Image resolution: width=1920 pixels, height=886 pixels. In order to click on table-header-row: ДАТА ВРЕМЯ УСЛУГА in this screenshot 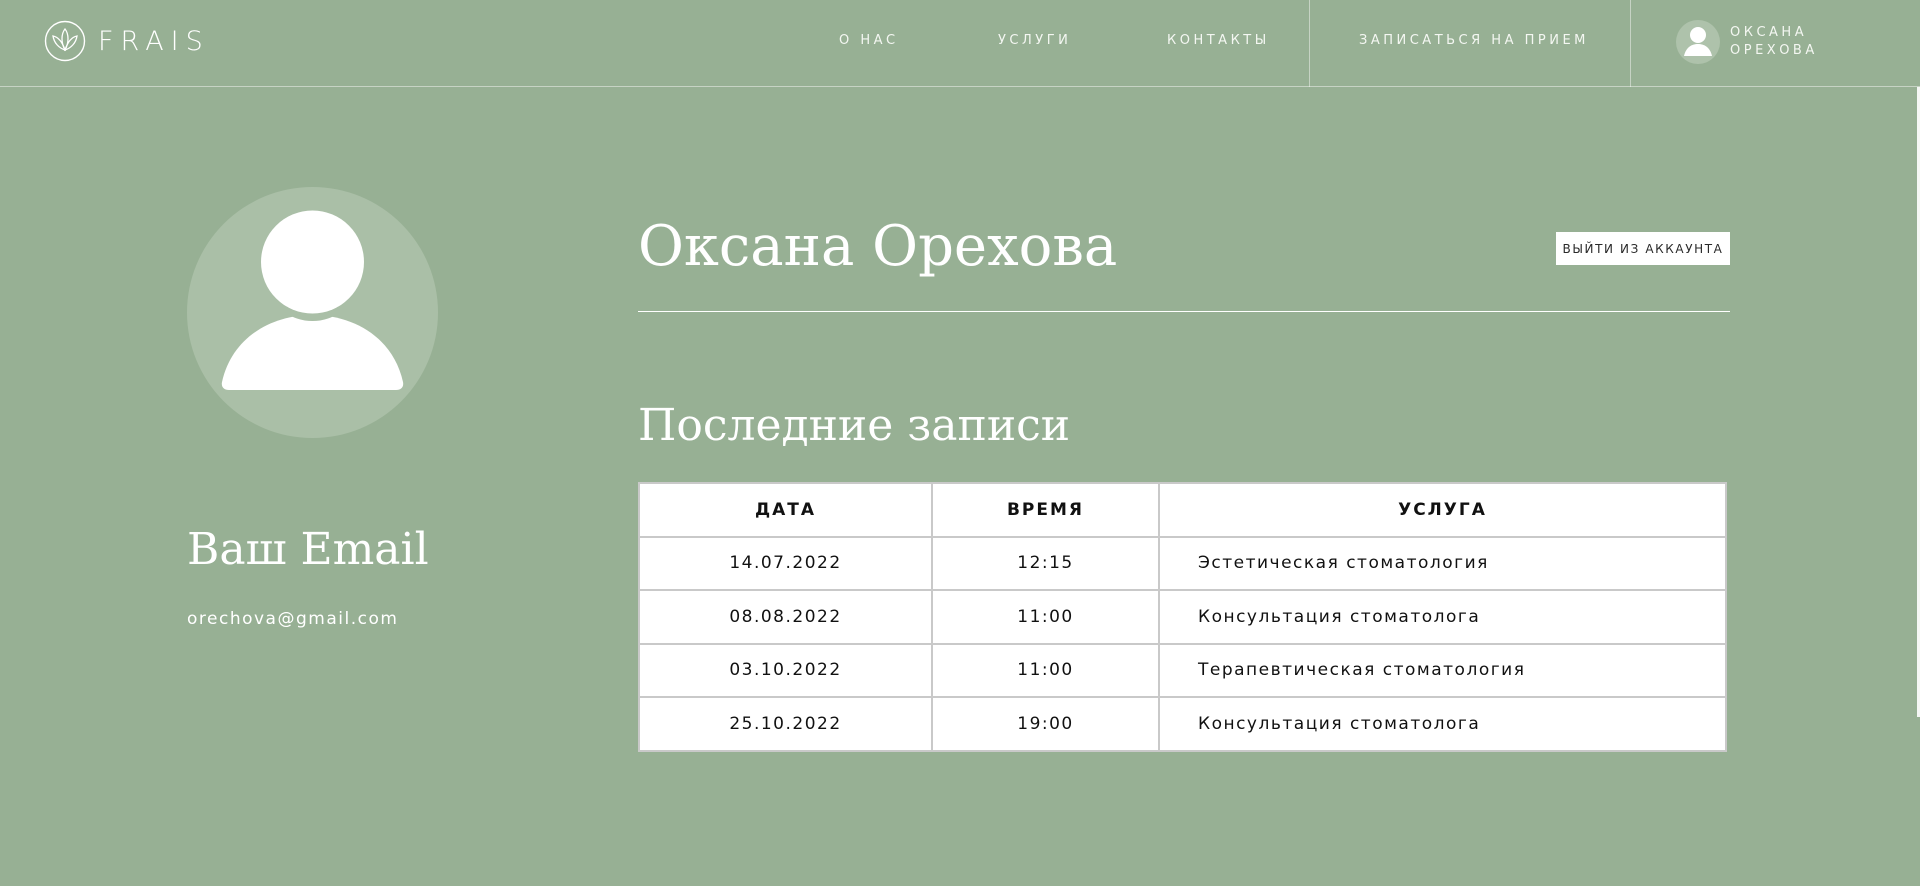, I will do `click(1182, 510)`.